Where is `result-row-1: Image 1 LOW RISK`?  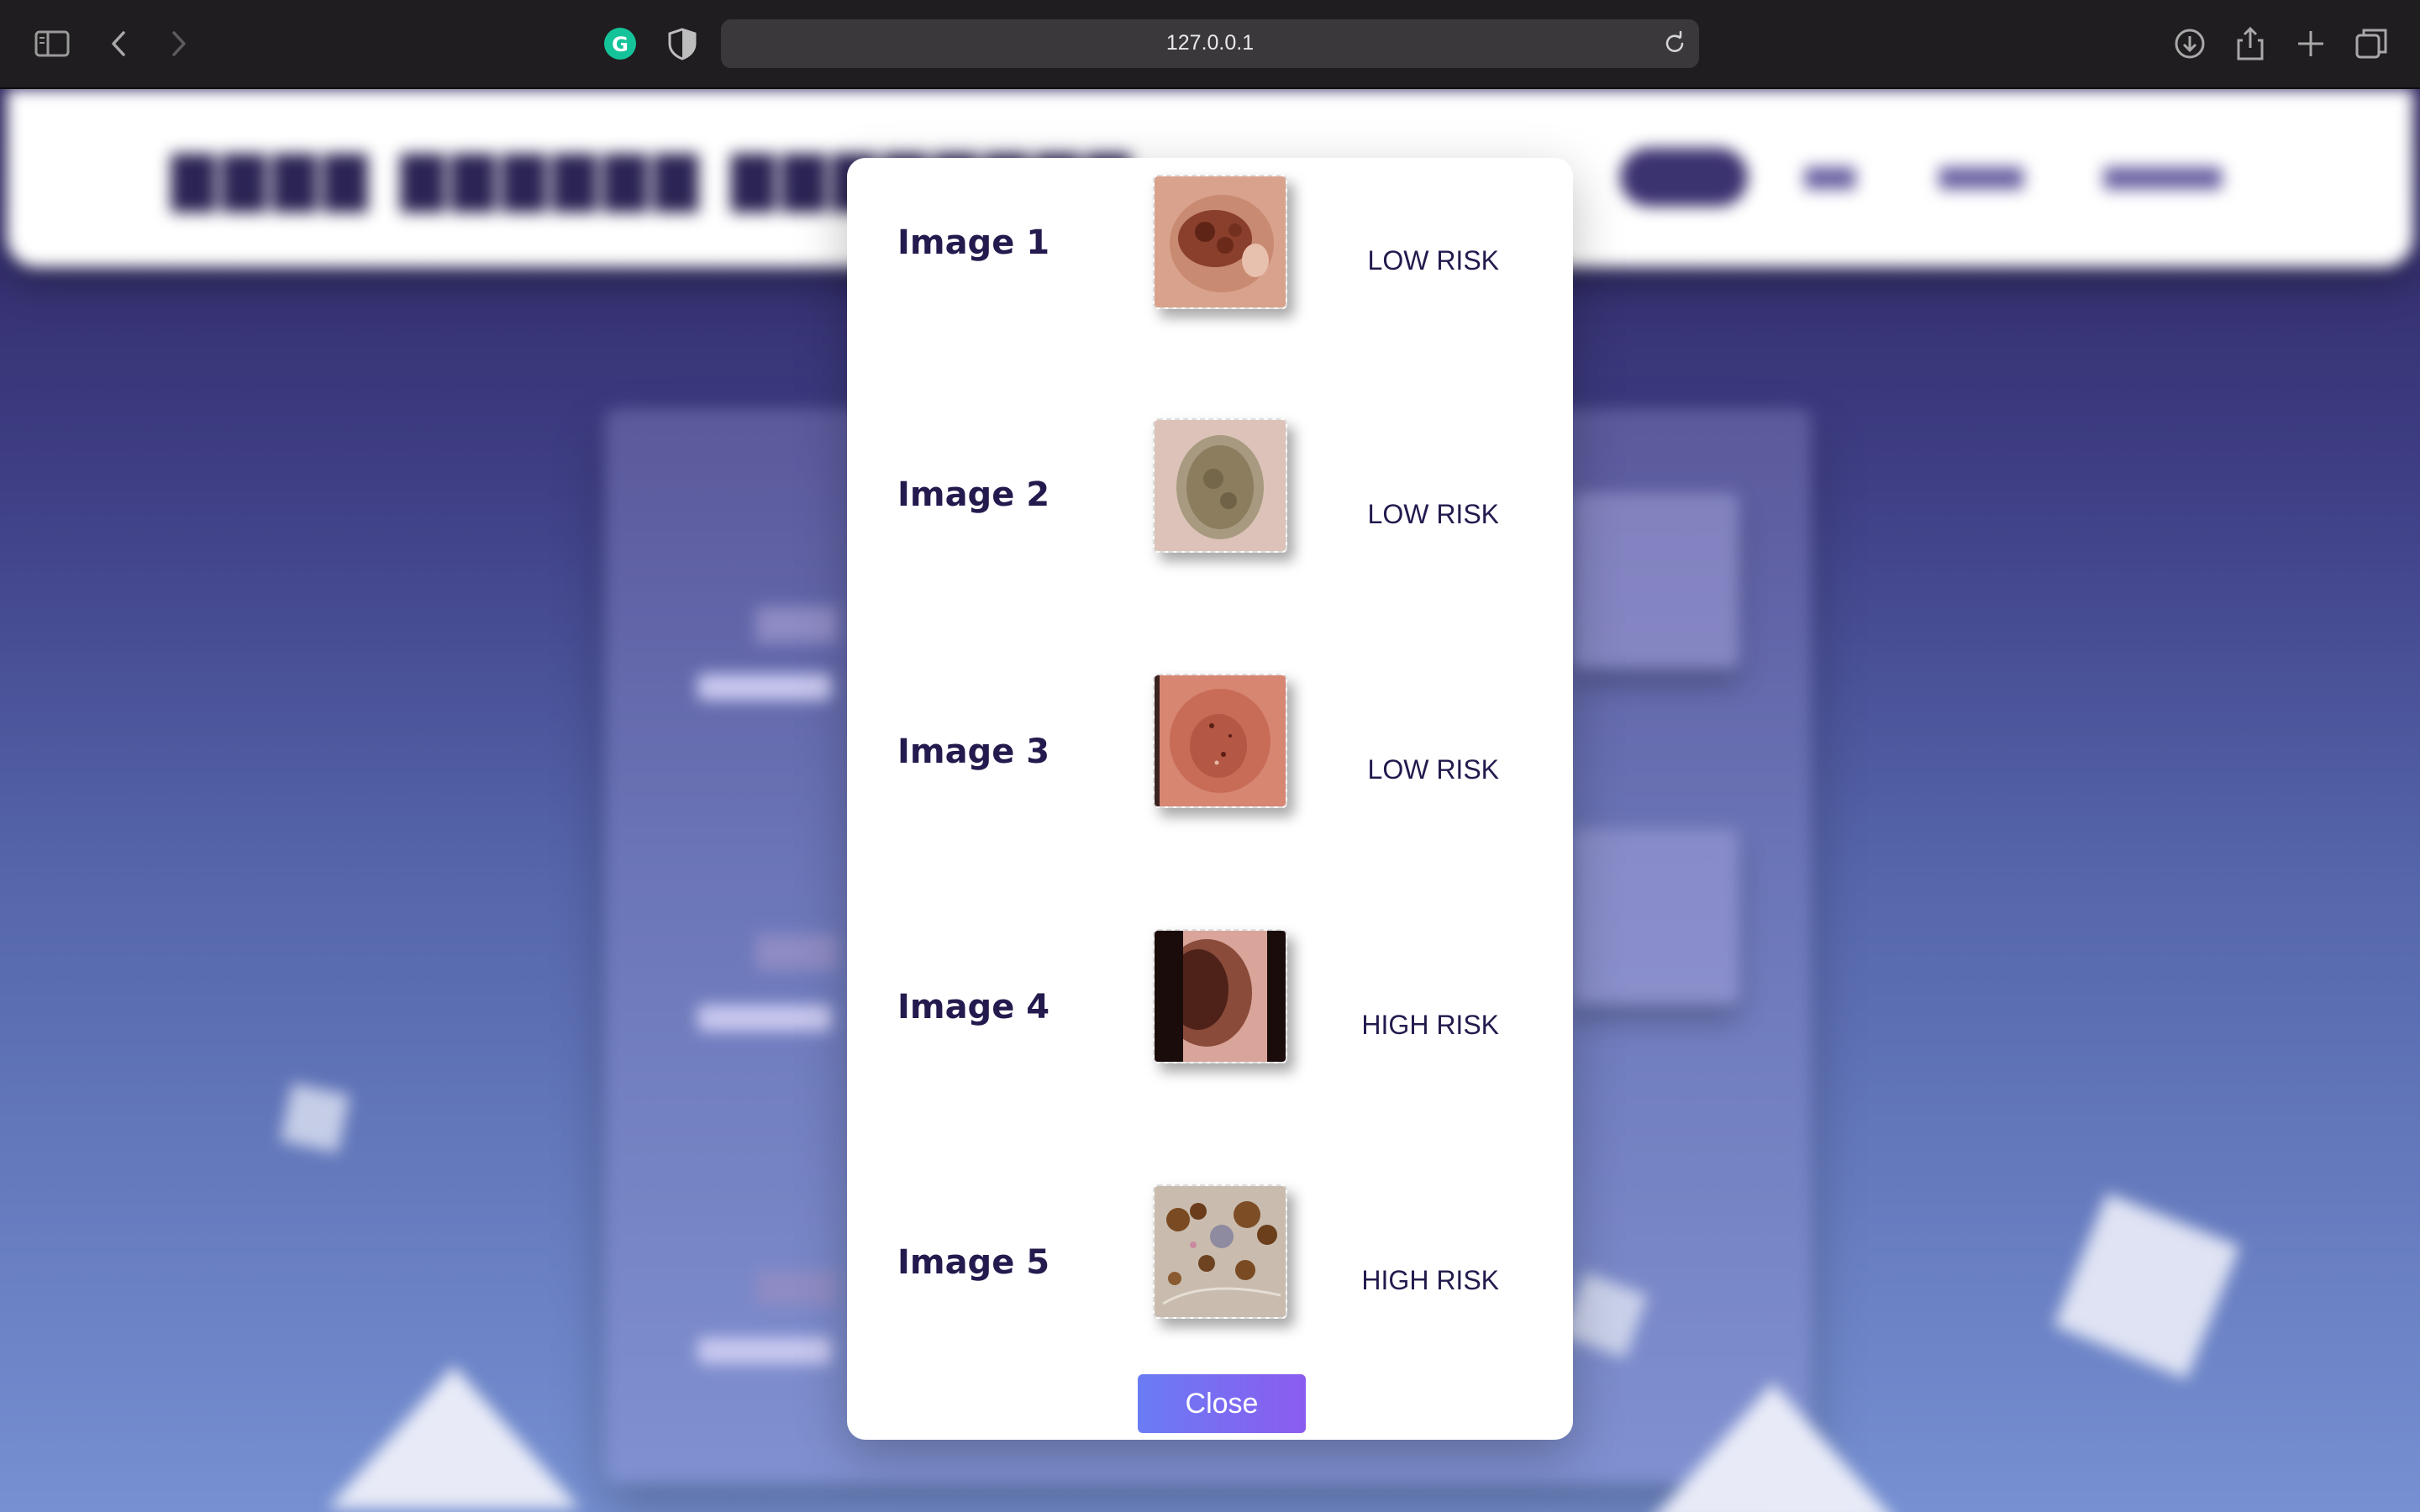 result-row-1: Image 1 LOW RISK is located at coordinates (1210, 246).